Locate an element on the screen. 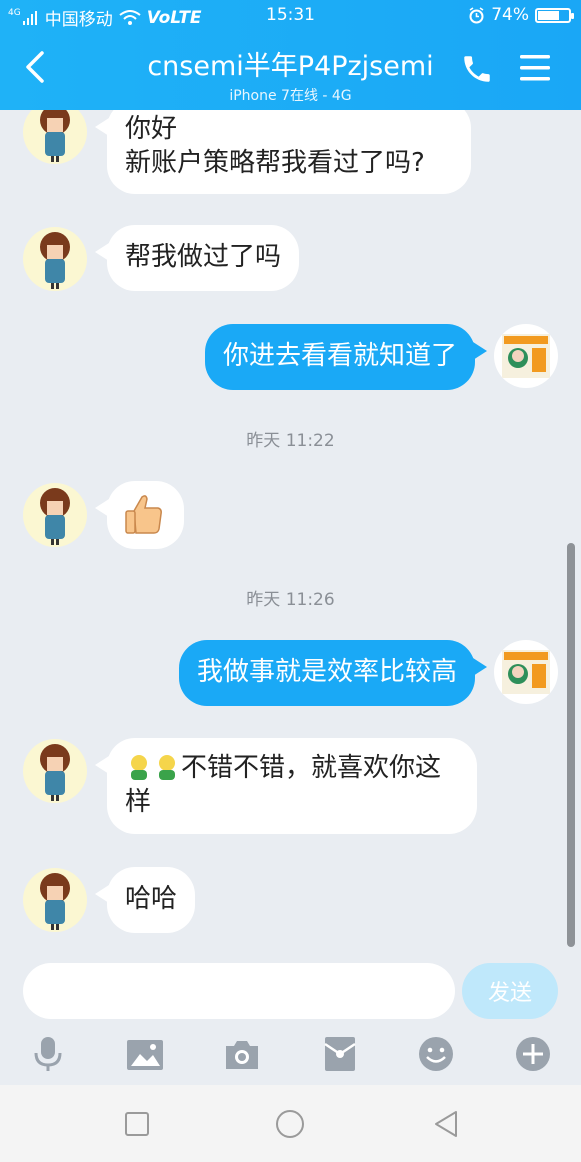 The height and width of the screenshot is (1162, 581). outgoing-message: 我做事就是效率比较高 is located at coordinates (333, 673).